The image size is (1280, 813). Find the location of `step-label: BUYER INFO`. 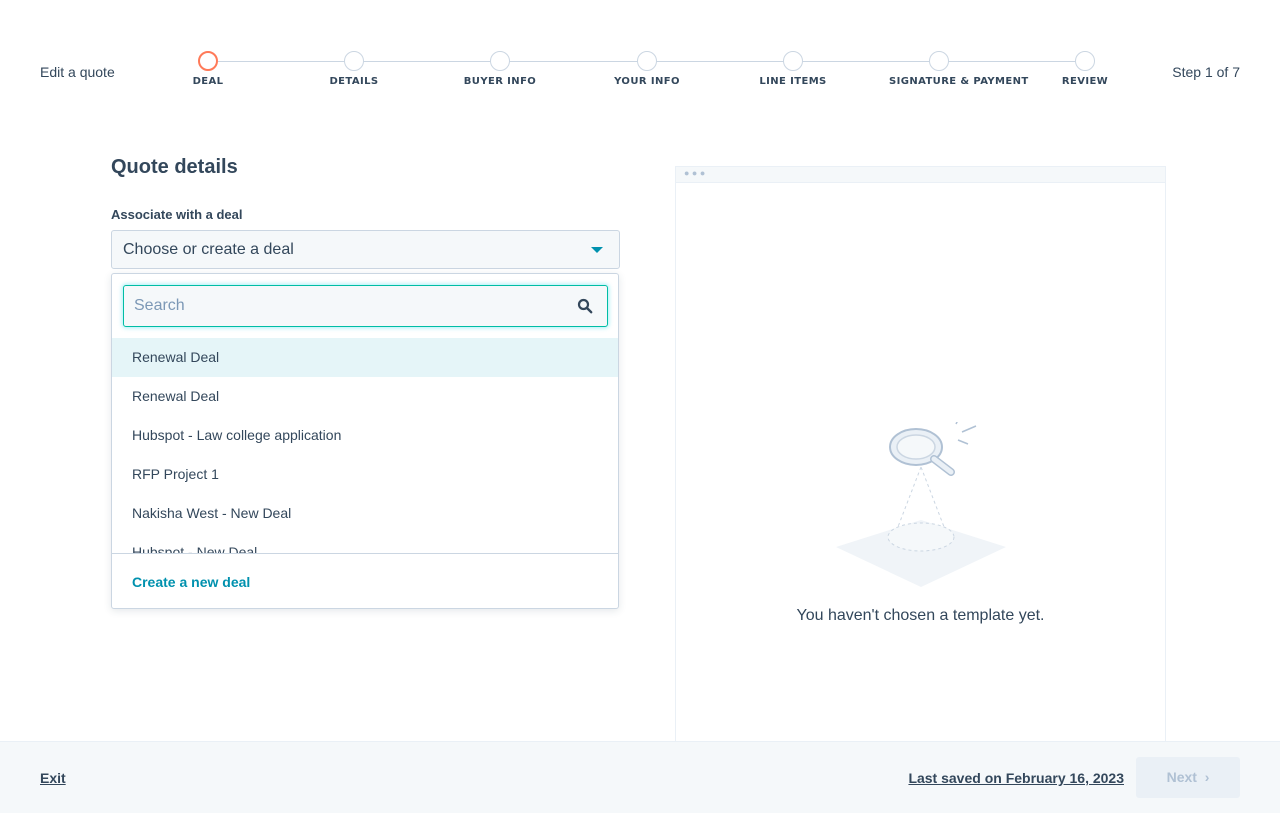

step-label: BUYER INFO is located at coordinates (500, 81).